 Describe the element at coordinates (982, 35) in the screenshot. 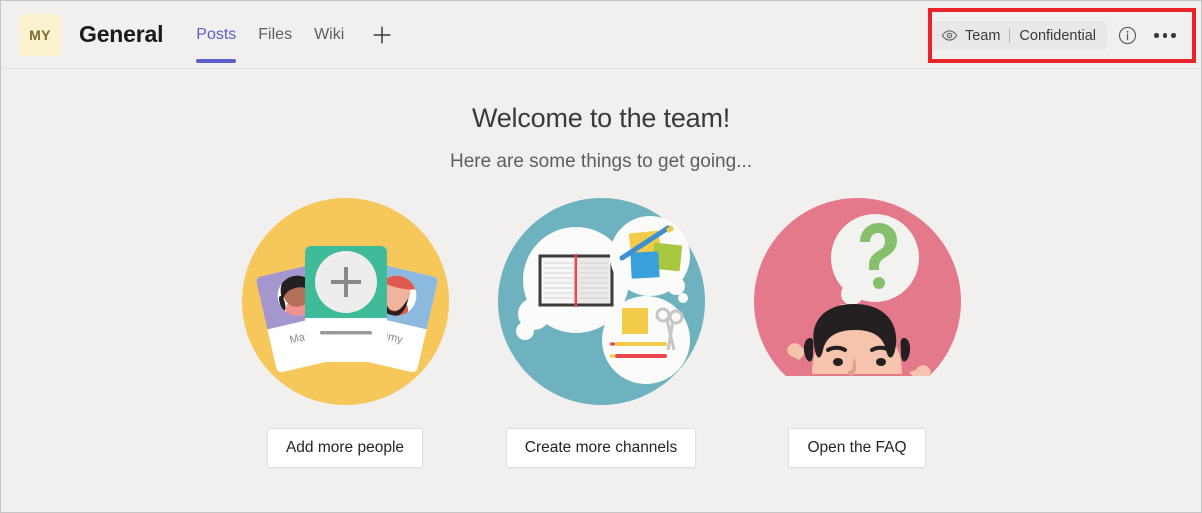

I see `sensitivity-scope-label: Team` at that location.